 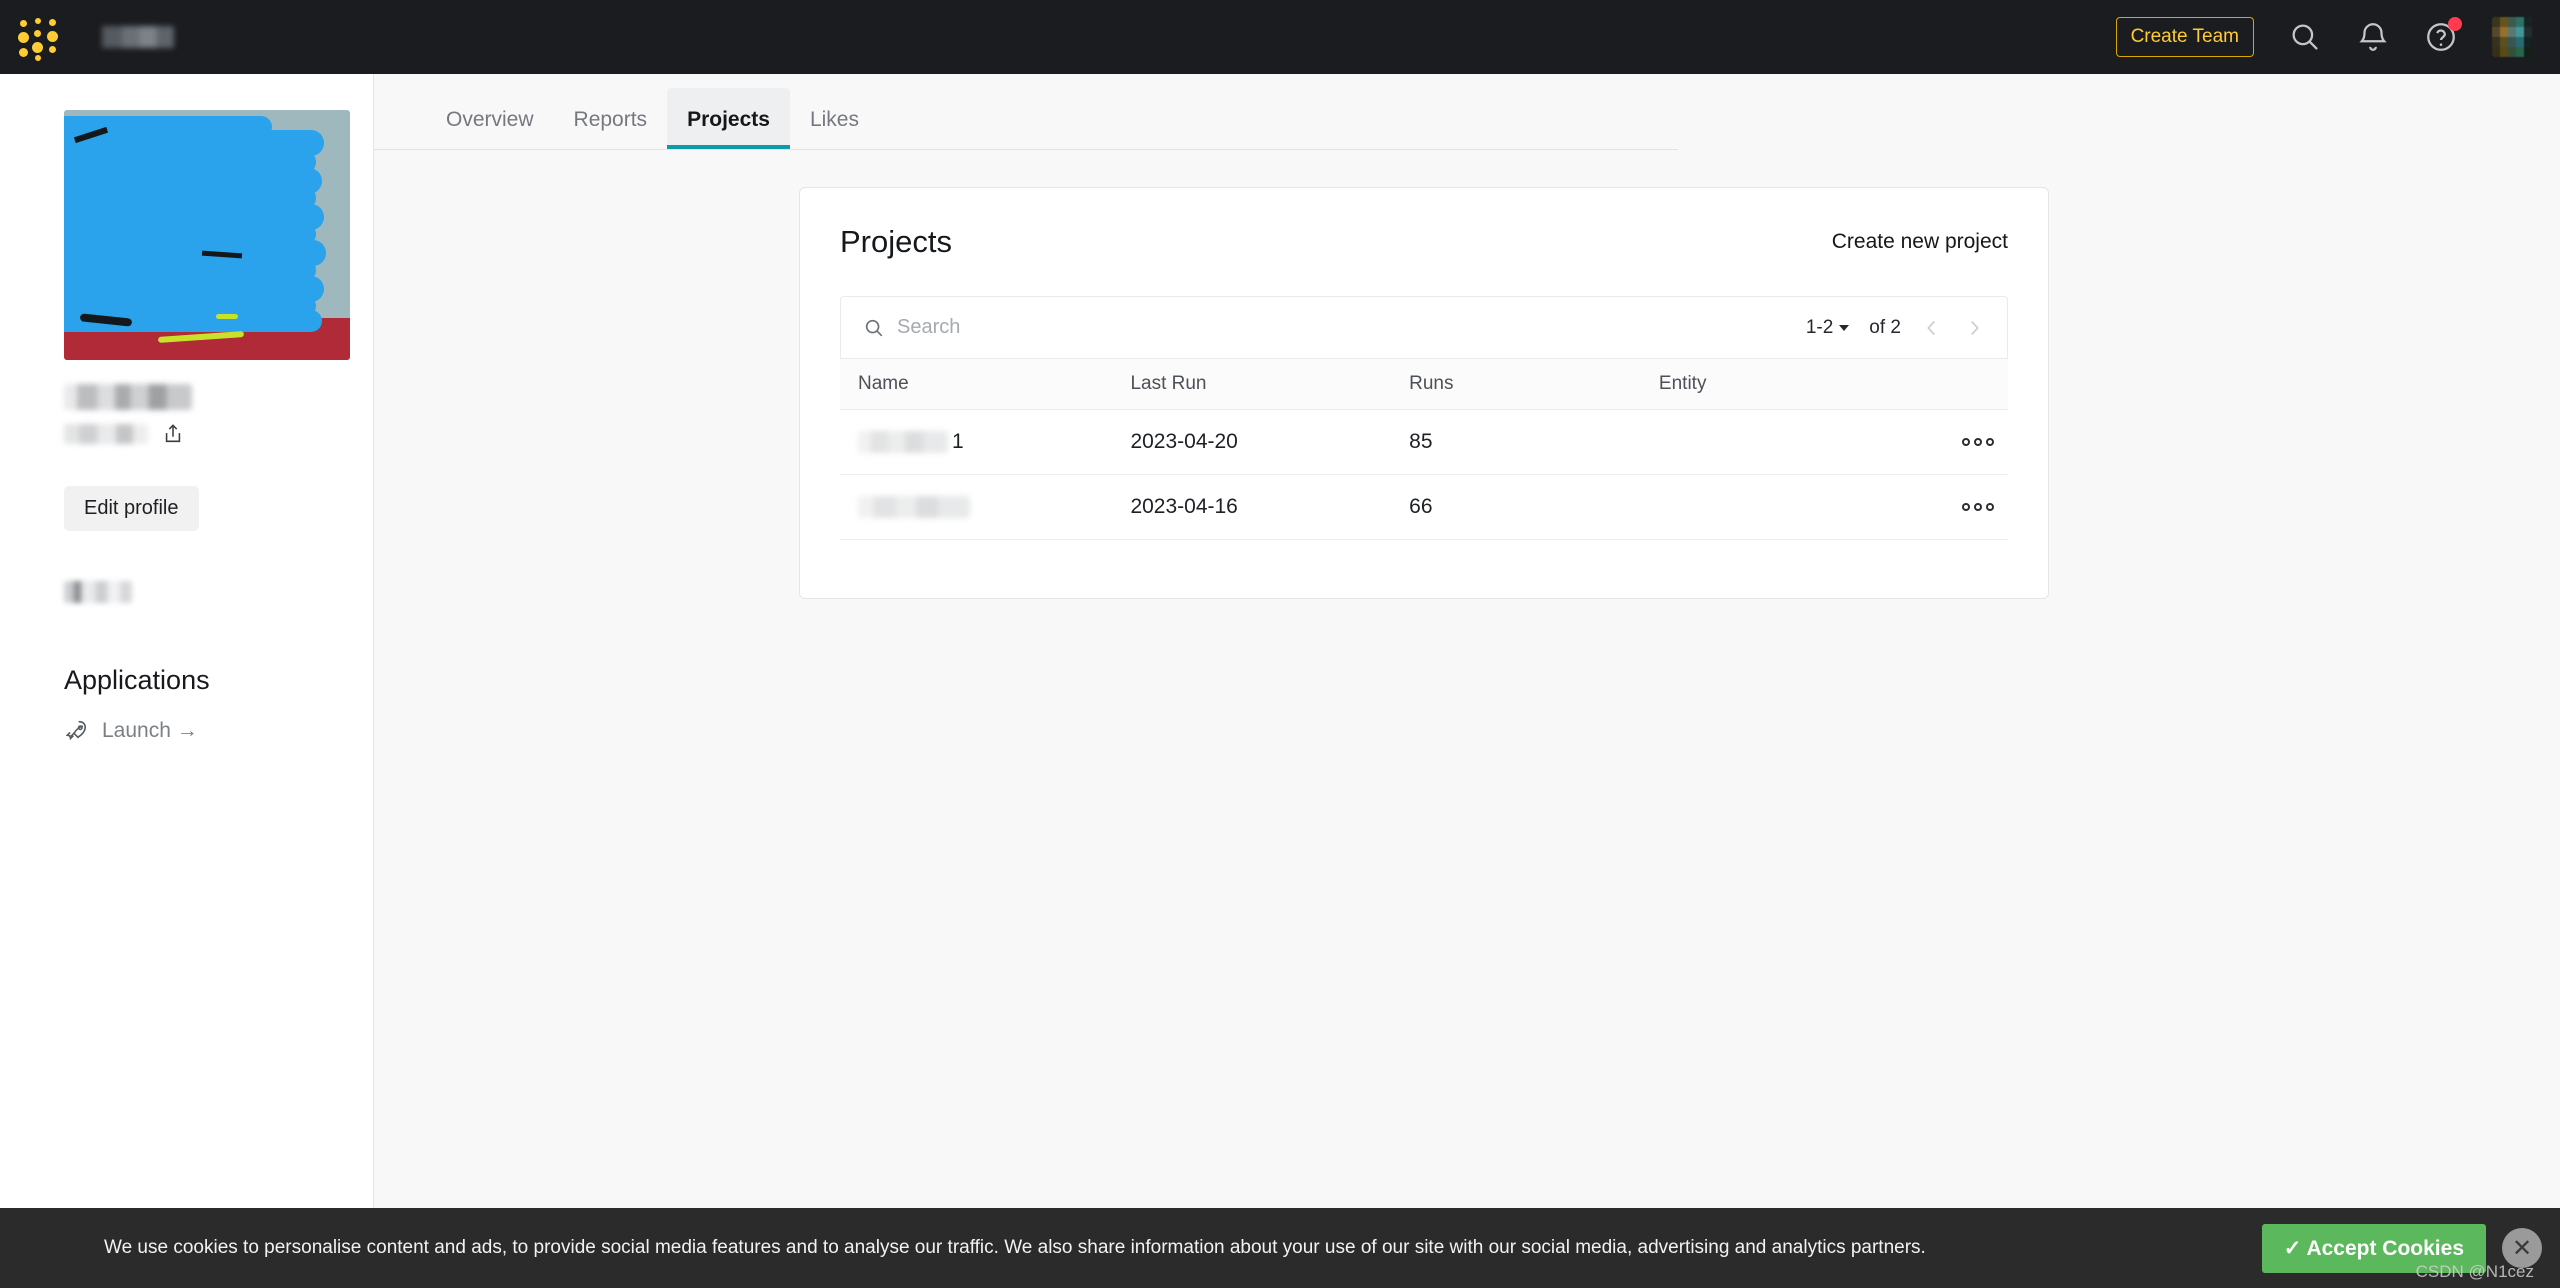 I want to click on cell-last-run: 2023-04-16, so click(x=1252, y=507).